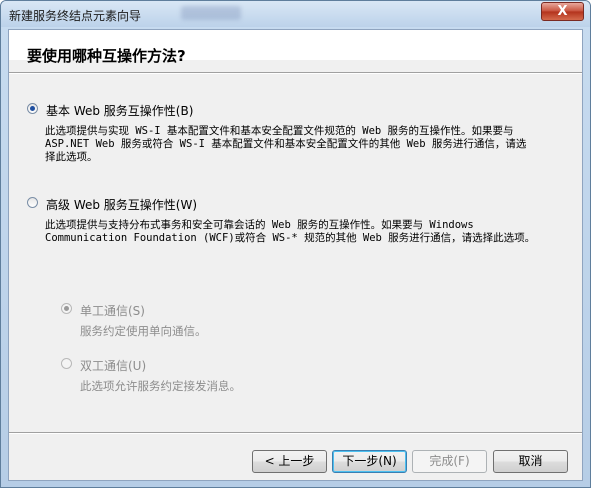  What do you see at coordinates (32, 108) in the screenshot?
I see `radio-basic` at bounding box center [32, 108].